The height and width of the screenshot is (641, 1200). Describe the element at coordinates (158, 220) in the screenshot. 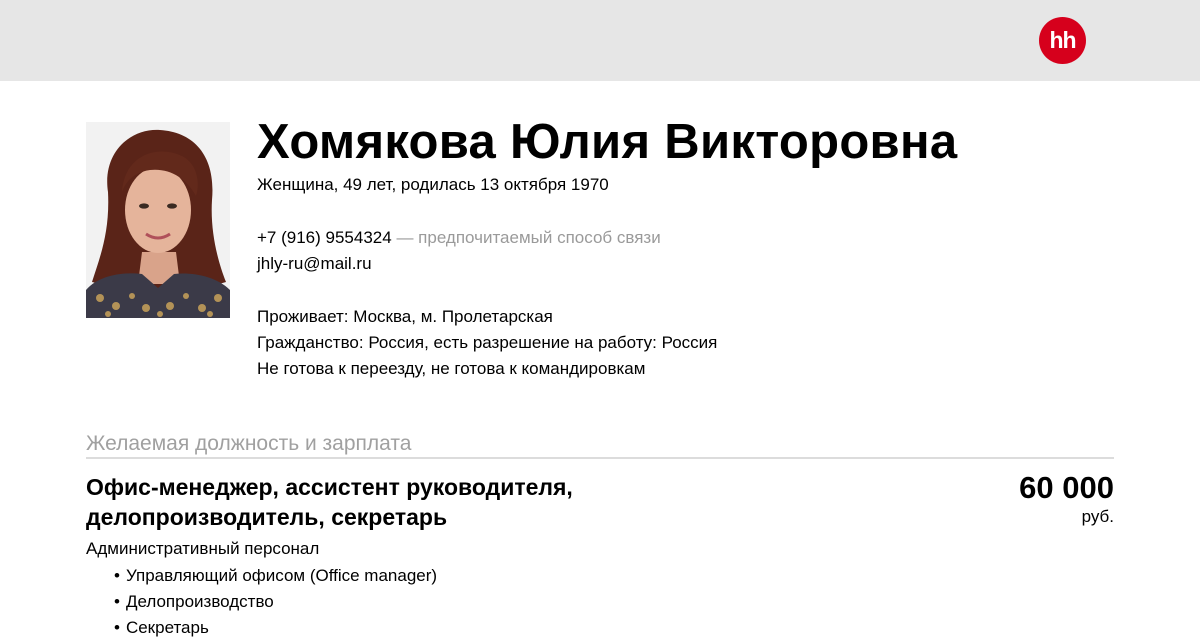

I see `profile-photo` at that location.